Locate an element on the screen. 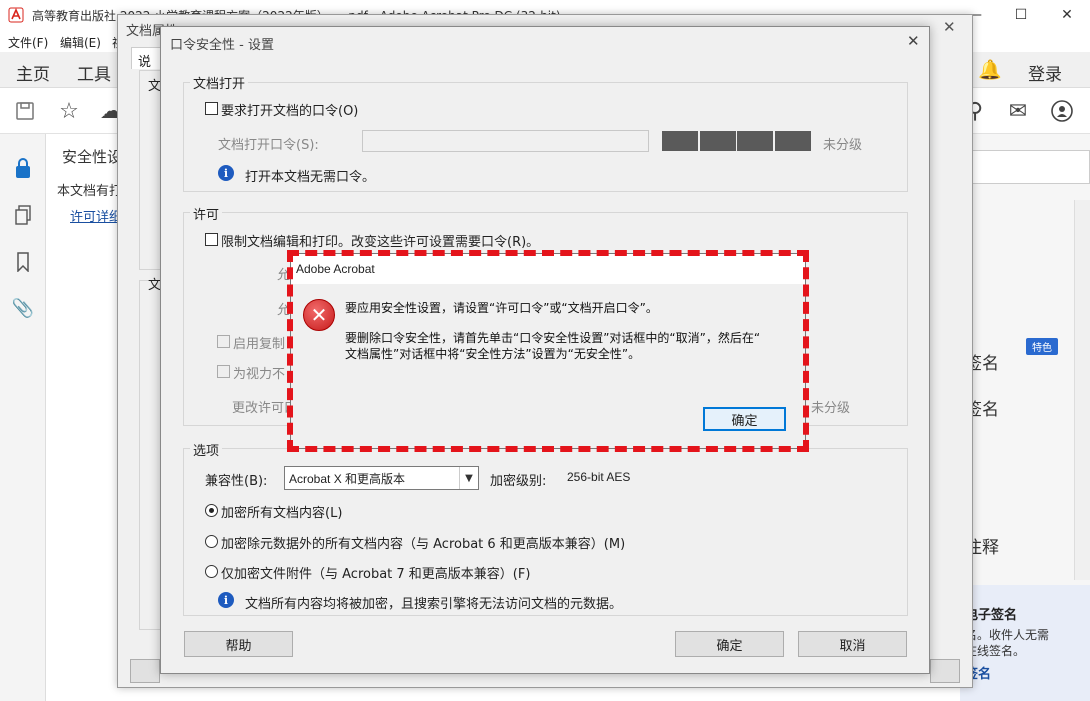 This screenshot has width=1090, height=701. encrypt-attachments-radio is located at coordinates (211, 571).